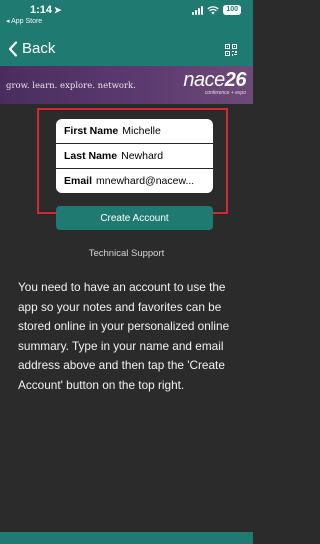  What do you see at coordinates (91, 131) in the screenshot?
I see `first-name-label: First Name` at bounding box center [91, 131].